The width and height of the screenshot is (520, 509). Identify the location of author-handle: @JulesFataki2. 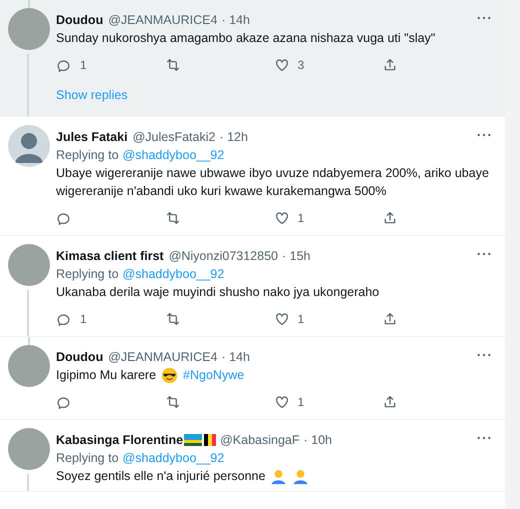
(174, 137).